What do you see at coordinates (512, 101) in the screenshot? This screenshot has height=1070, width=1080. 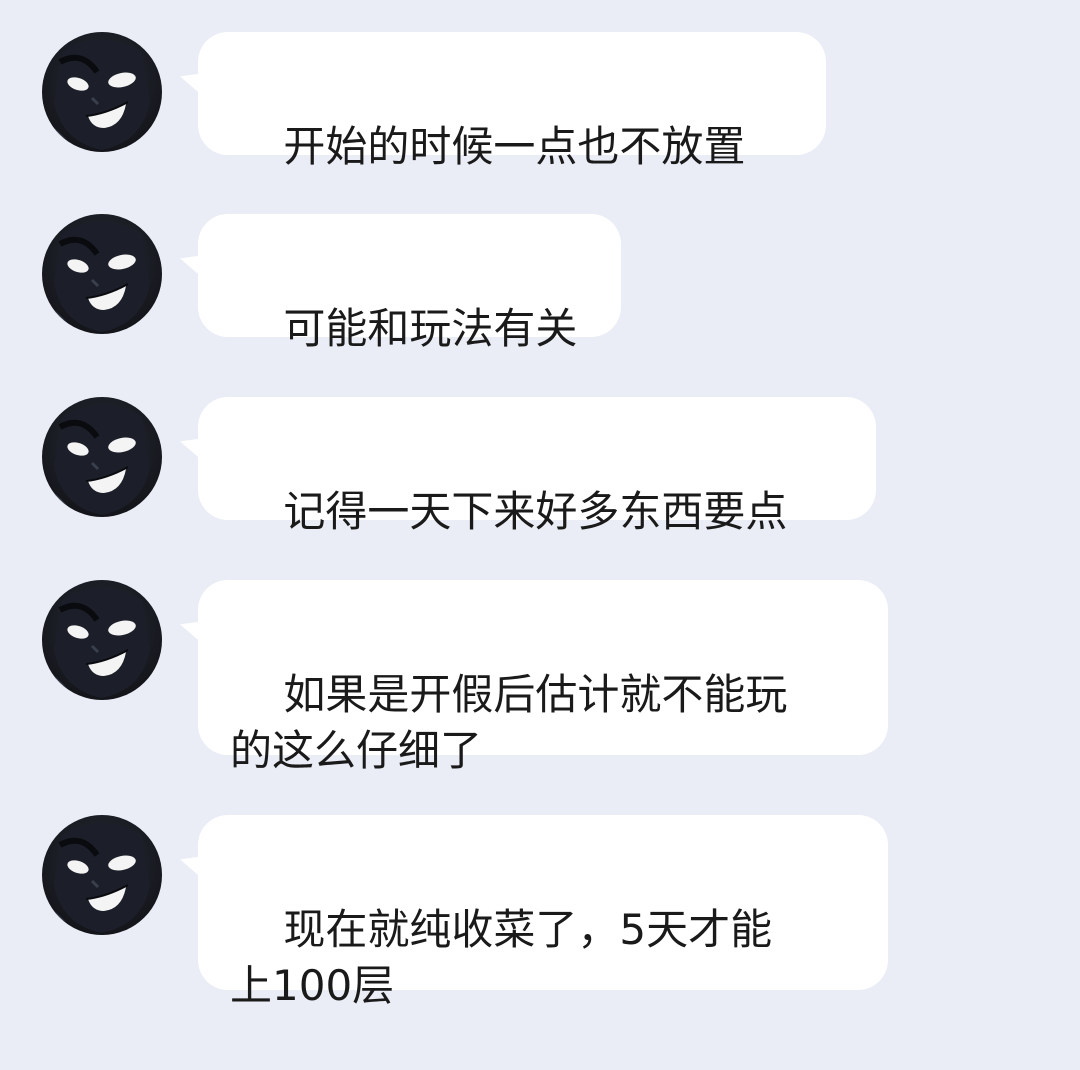 I see `message-bubble: 开始的时候一点也不放置` at bounding box center [512, 101].